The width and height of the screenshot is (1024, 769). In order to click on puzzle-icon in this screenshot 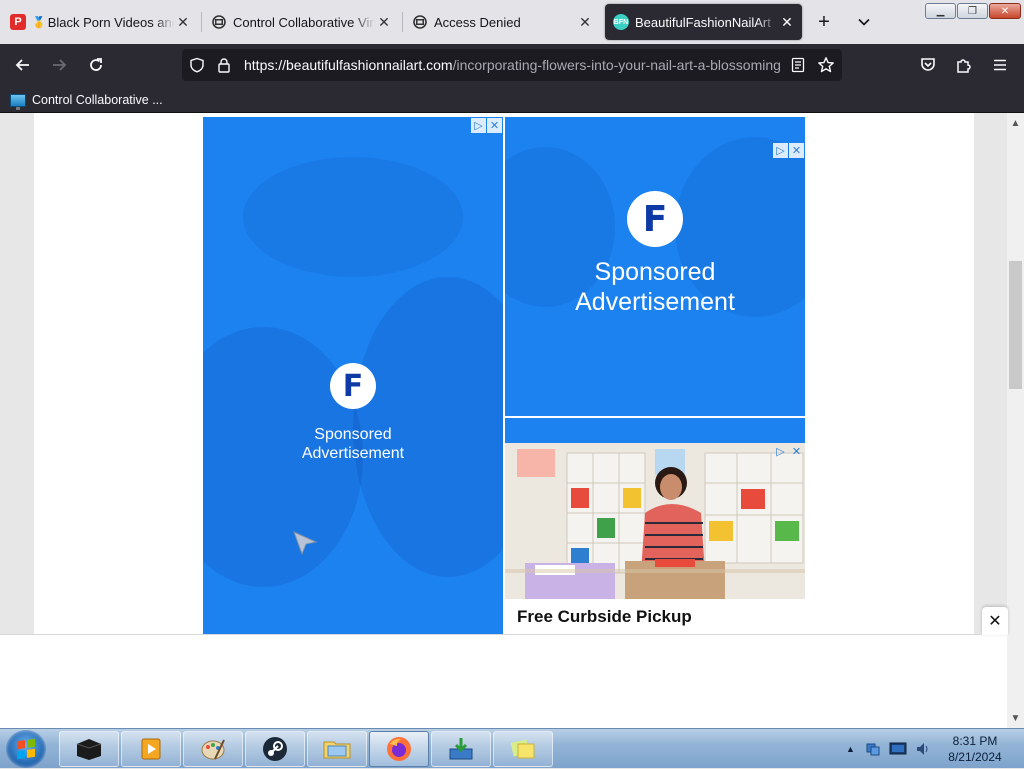, I will do `click(964, 66)`.